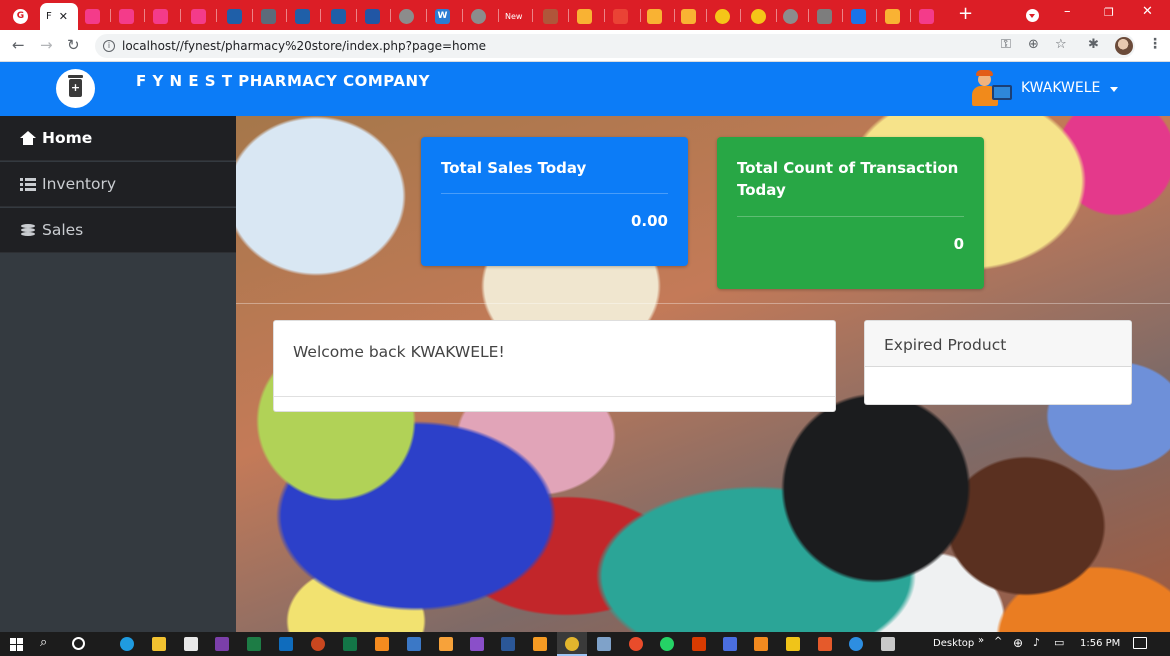 This screenshot has height=656, width=1170. I want to click on toolbar-chevron-icon: », so click(981, 640).